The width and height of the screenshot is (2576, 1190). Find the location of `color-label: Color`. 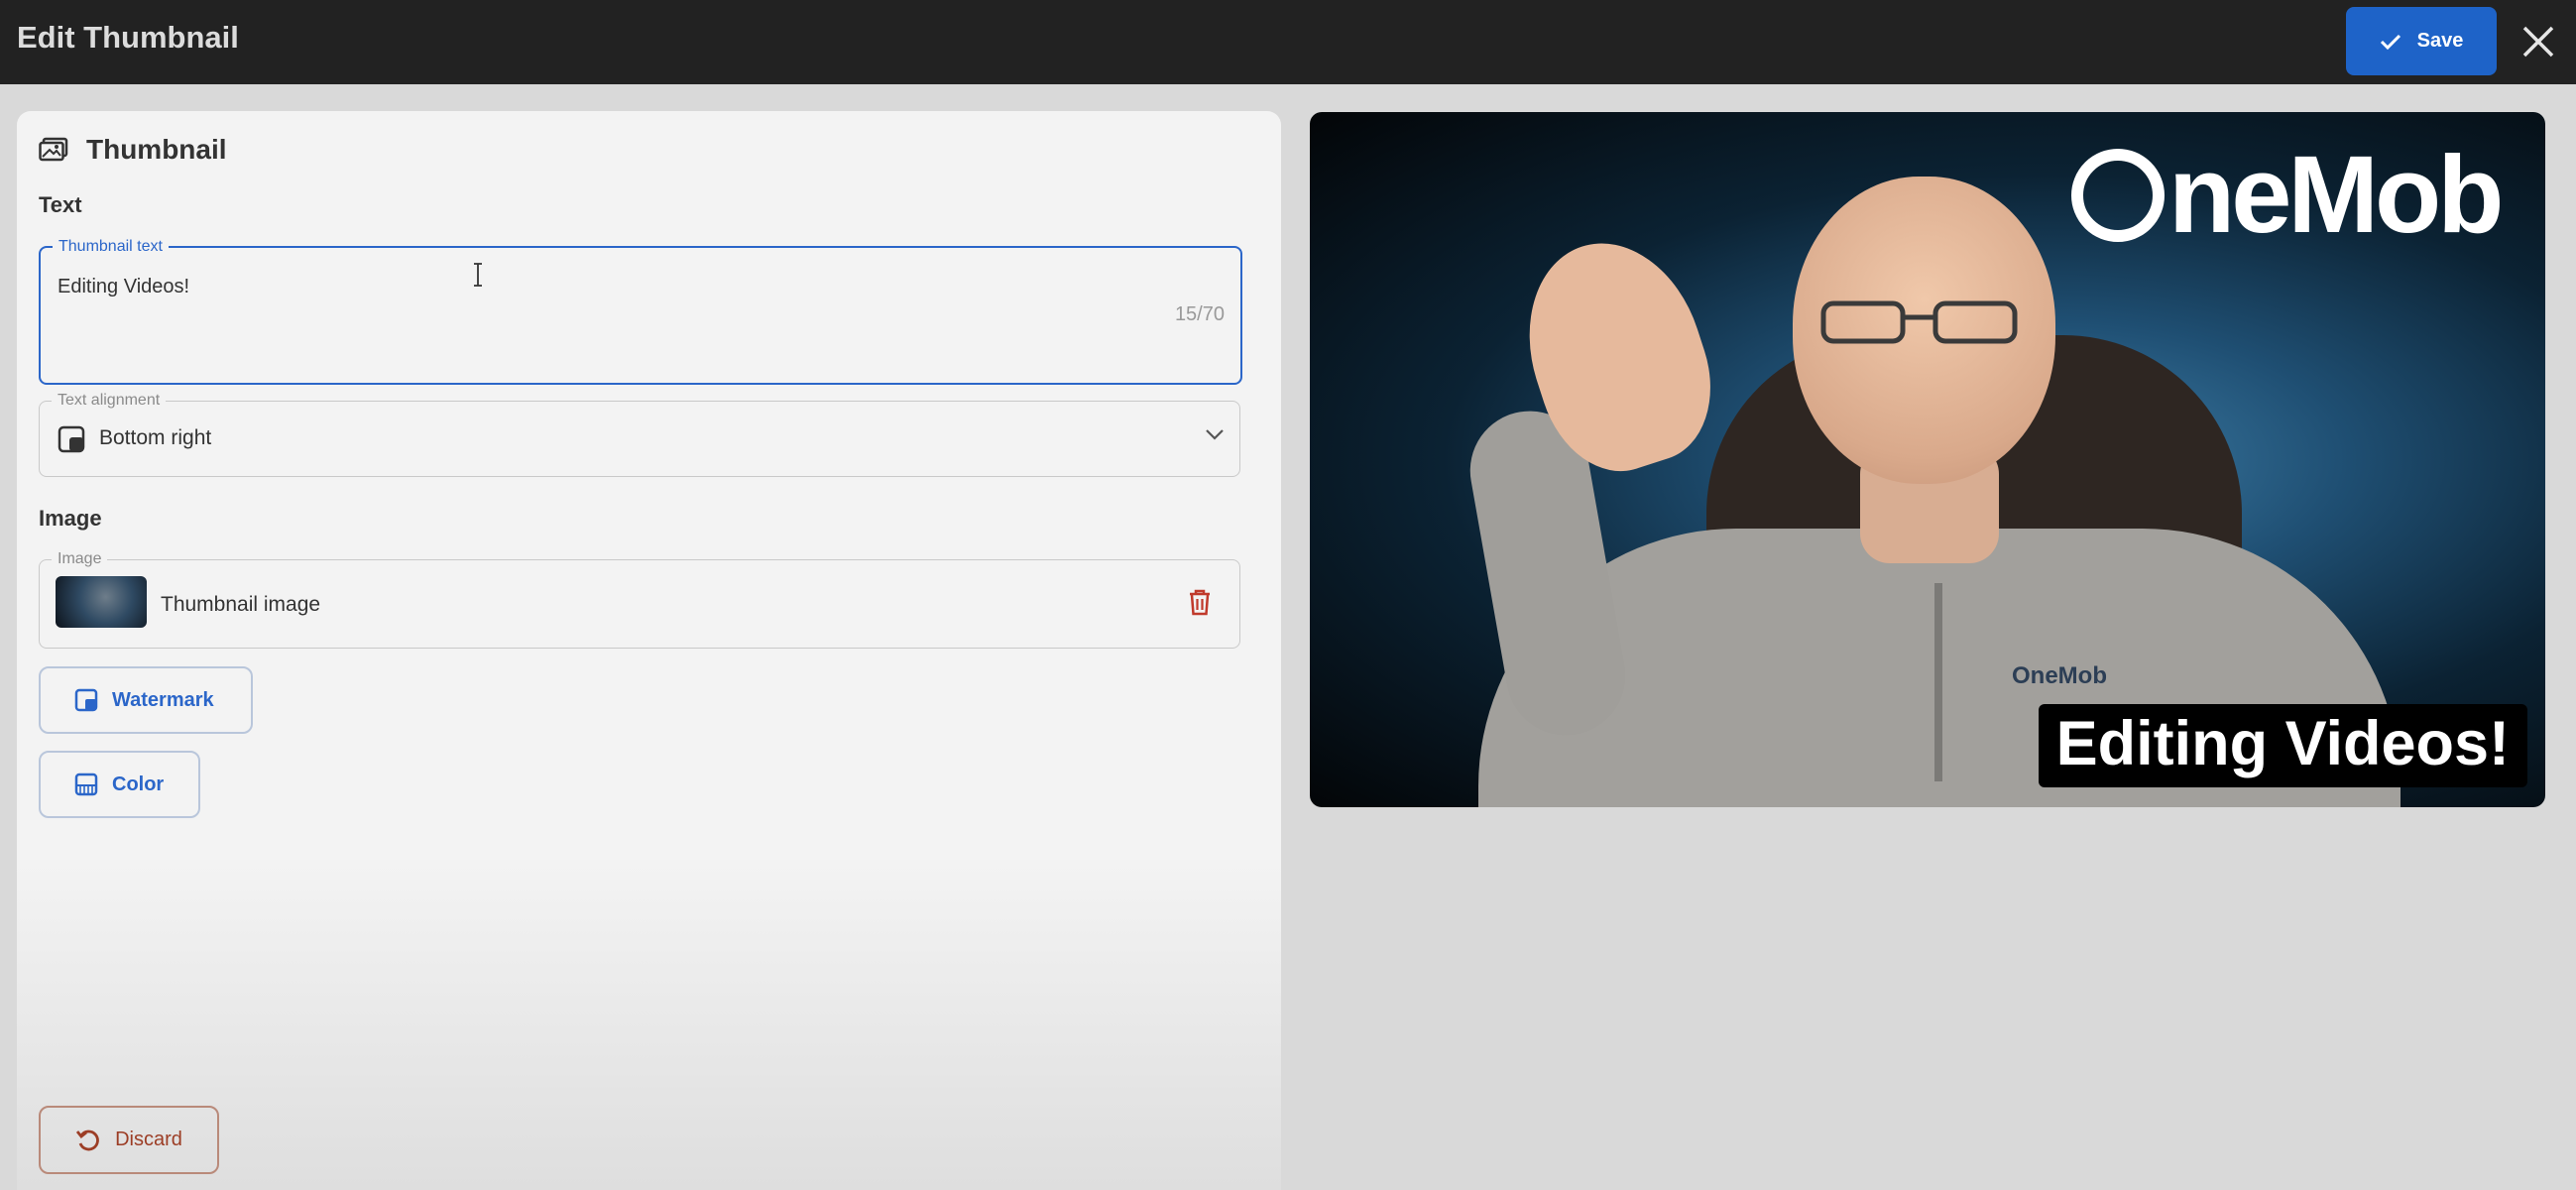

color-label: Color is located at coordinates (138, 784).